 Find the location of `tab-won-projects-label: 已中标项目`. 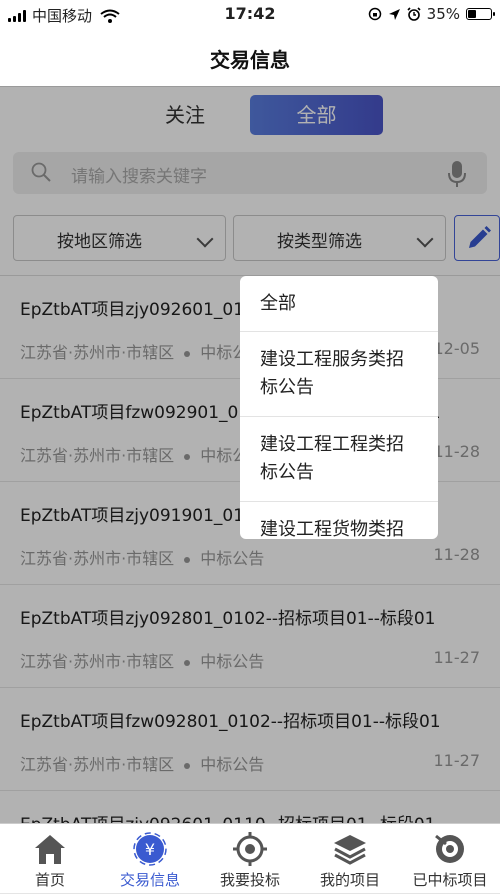

tab-won-projects-label: 已中标项目 is located at coordinates (450, 880).